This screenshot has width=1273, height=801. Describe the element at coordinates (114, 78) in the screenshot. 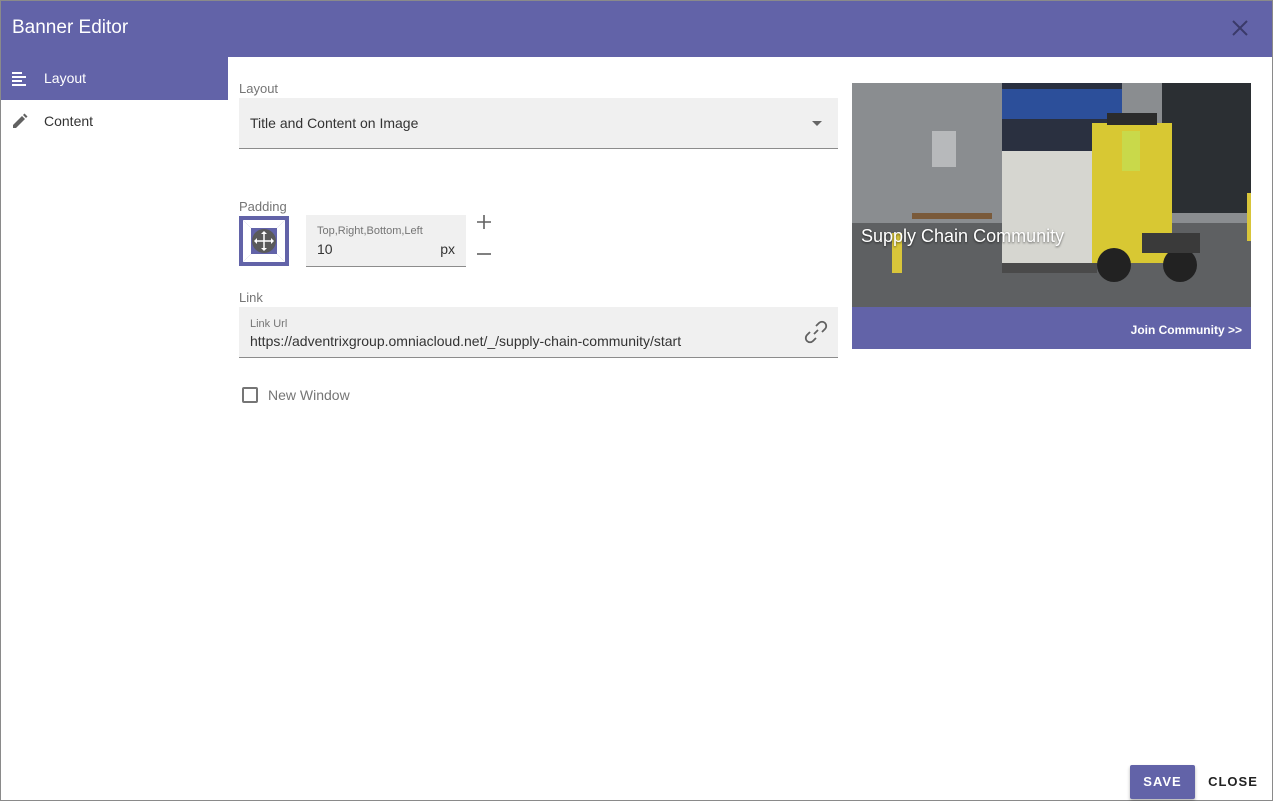

I see `sidebar-item-layout: Layout` at that location.